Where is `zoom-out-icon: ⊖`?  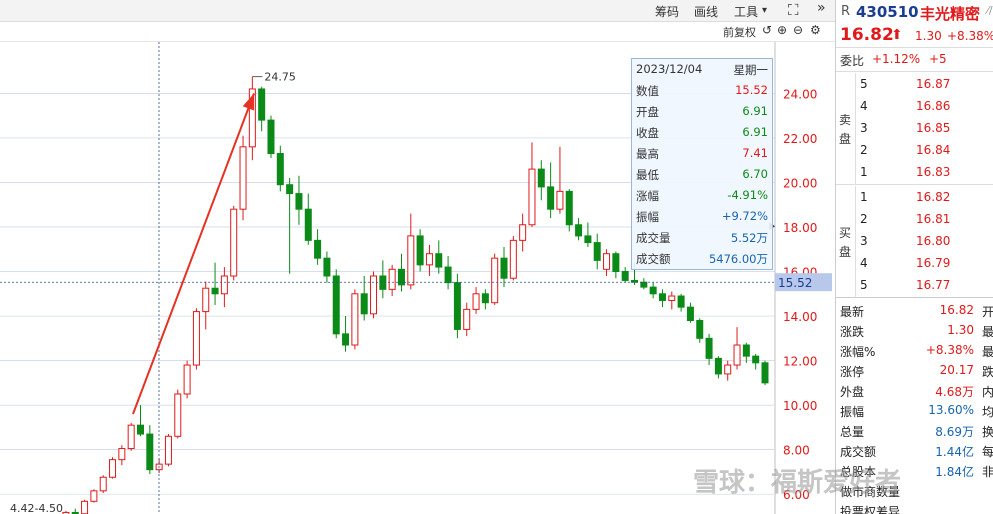 zoom-out-icon: ⊖ is located at coordinates (798, 30).